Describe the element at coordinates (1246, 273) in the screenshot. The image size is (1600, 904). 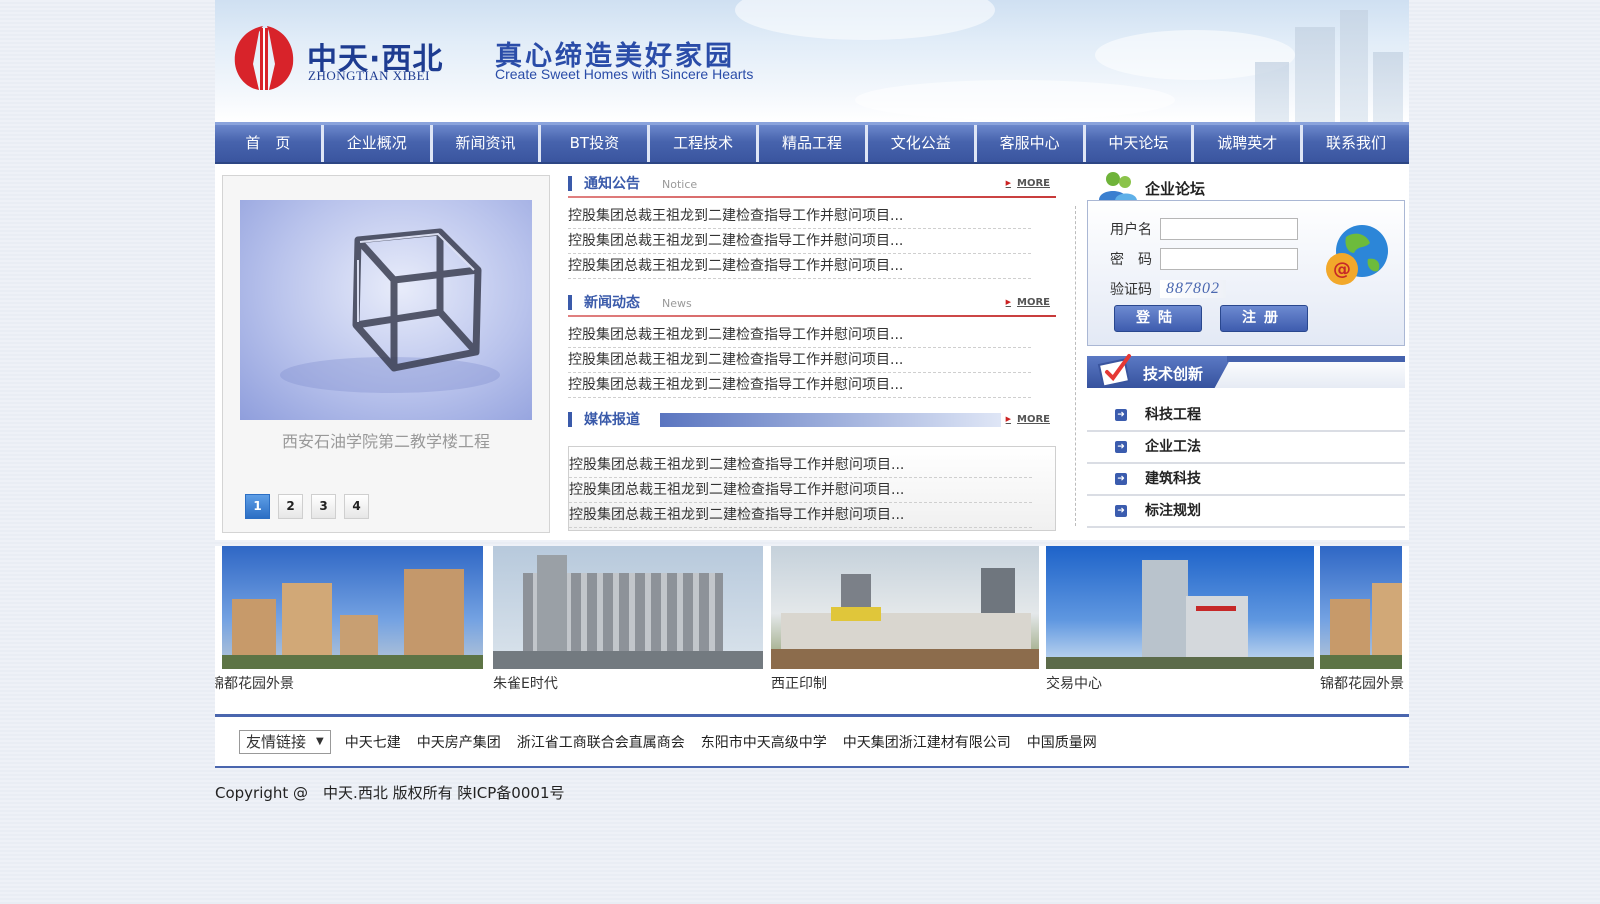
I see `login-form: 用户名 密 码 验证码 887802 登陆 注册 @` at that location.